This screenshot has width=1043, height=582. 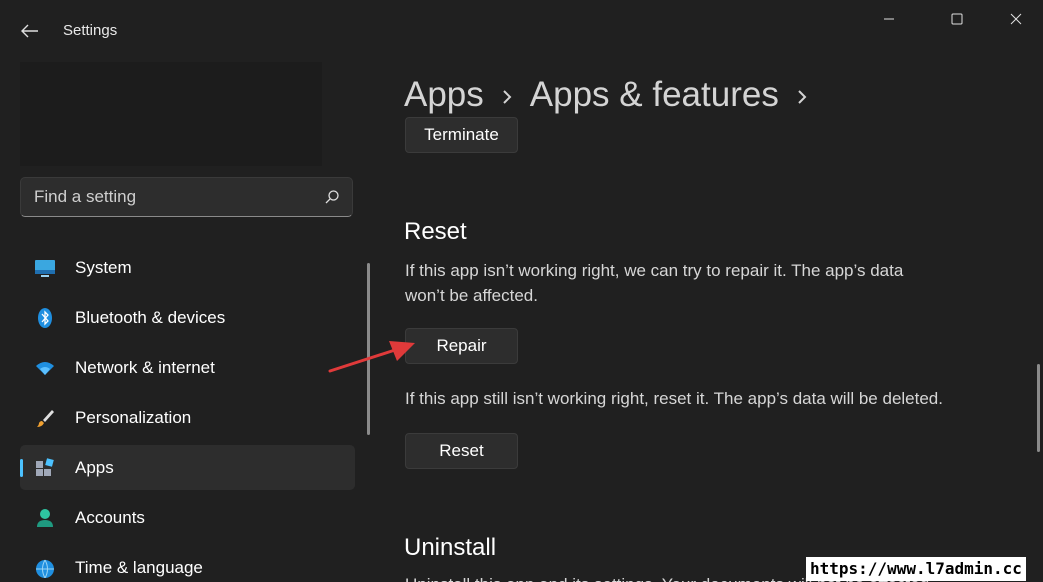 I want to click on sidebar-item-apps: Apps, so click(x=187, y=467).